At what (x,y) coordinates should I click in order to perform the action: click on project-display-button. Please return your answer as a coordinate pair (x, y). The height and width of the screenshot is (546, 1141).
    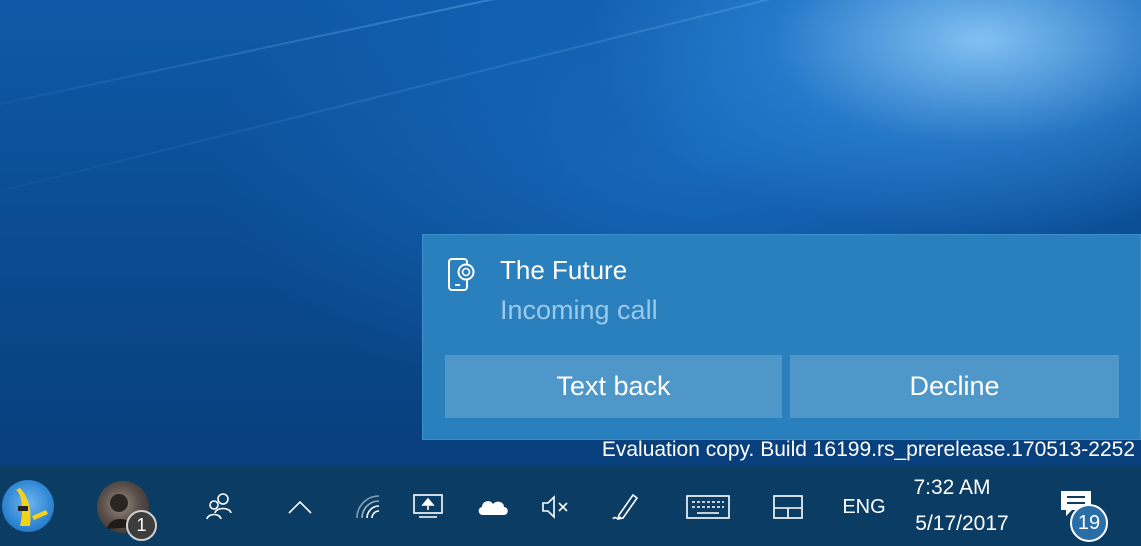
    Looking at the image, I should click on (428, 506).